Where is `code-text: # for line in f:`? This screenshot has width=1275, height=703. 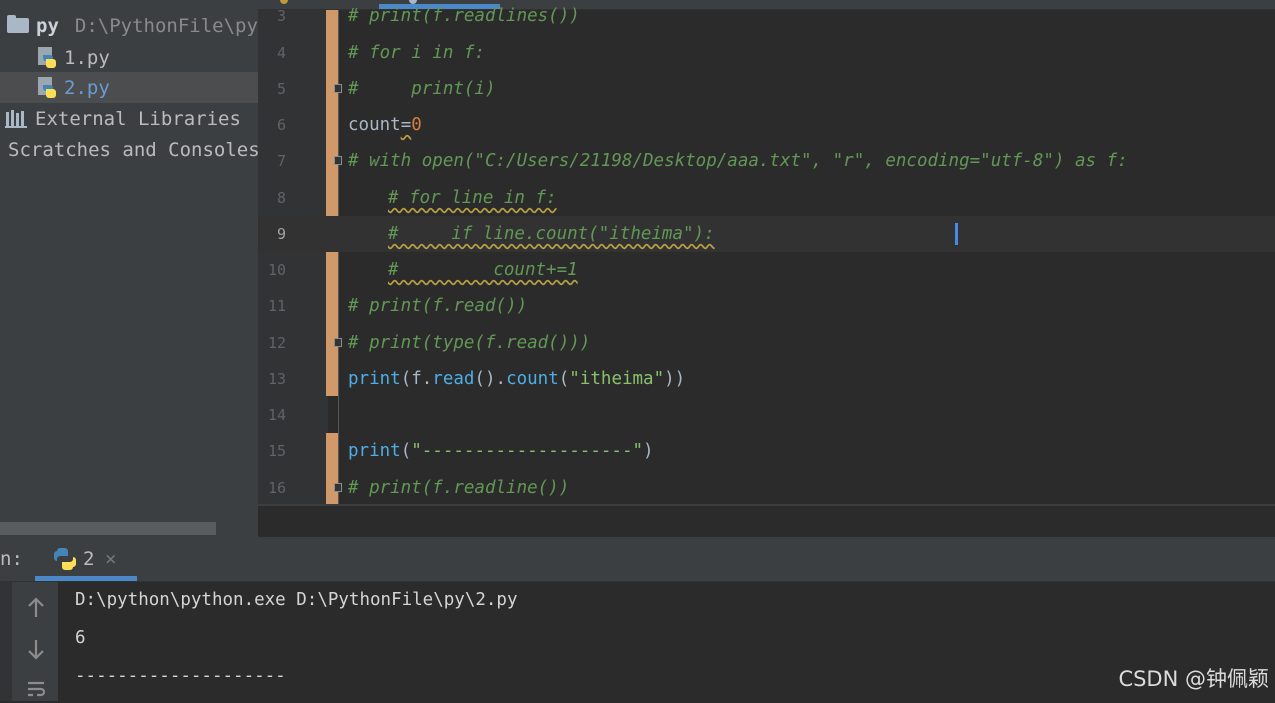
code-text: # for line in f: is located at coordinates (472, 198).